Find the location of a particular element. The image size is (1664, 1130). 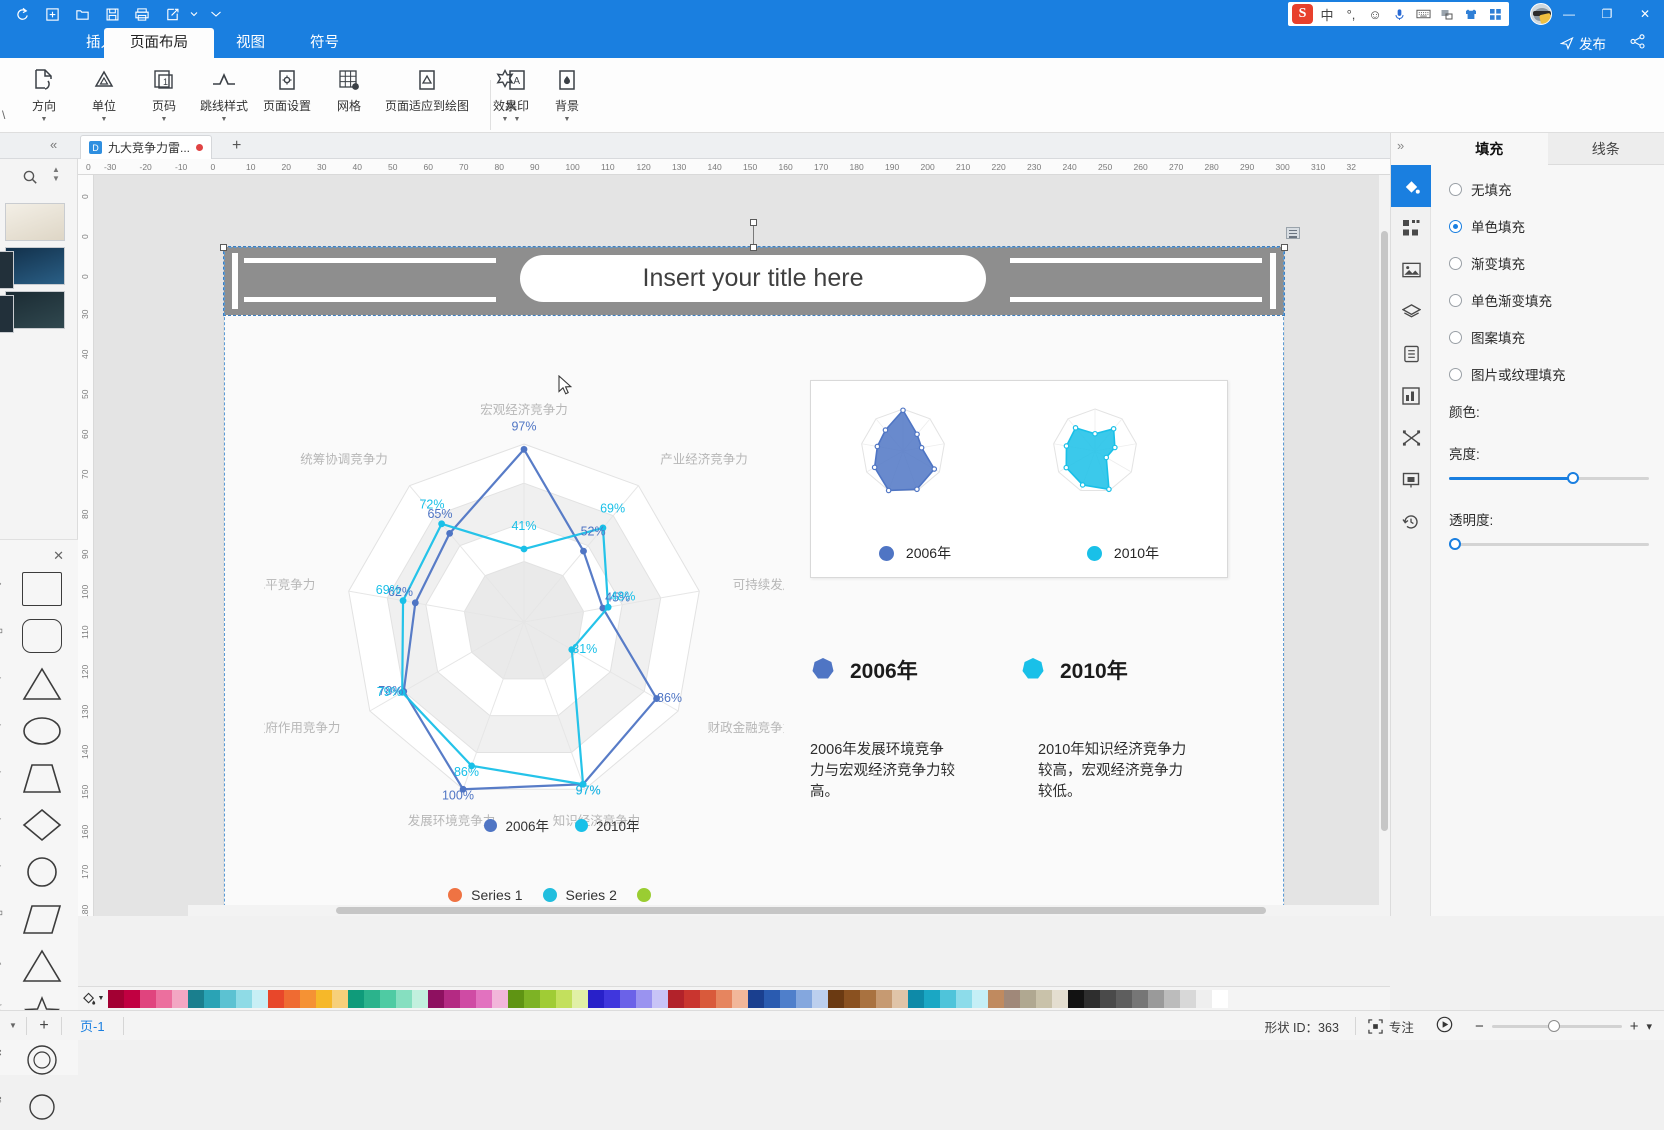

close-icon: ✕ is located at coordinates (58, 556).